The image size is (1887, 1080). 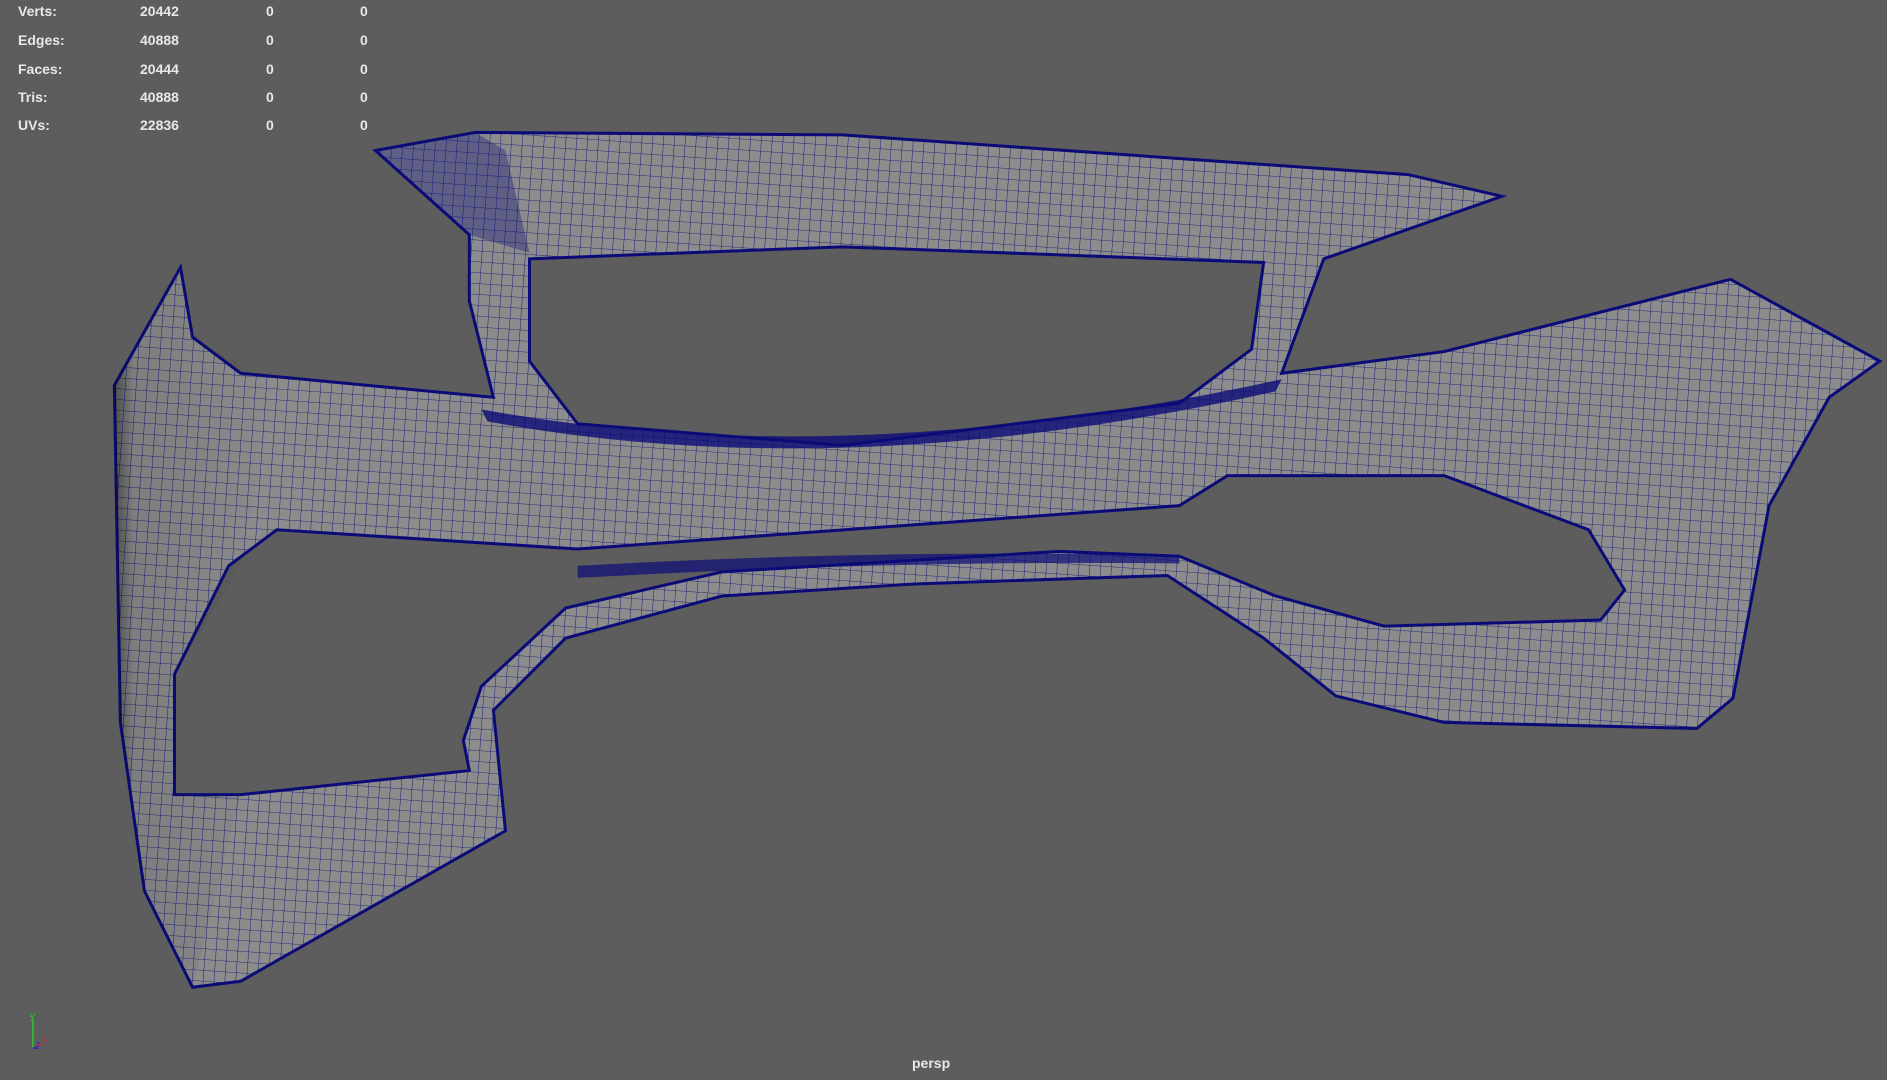 I want to click on hud-value: 22836, so click(x=159, y=125).